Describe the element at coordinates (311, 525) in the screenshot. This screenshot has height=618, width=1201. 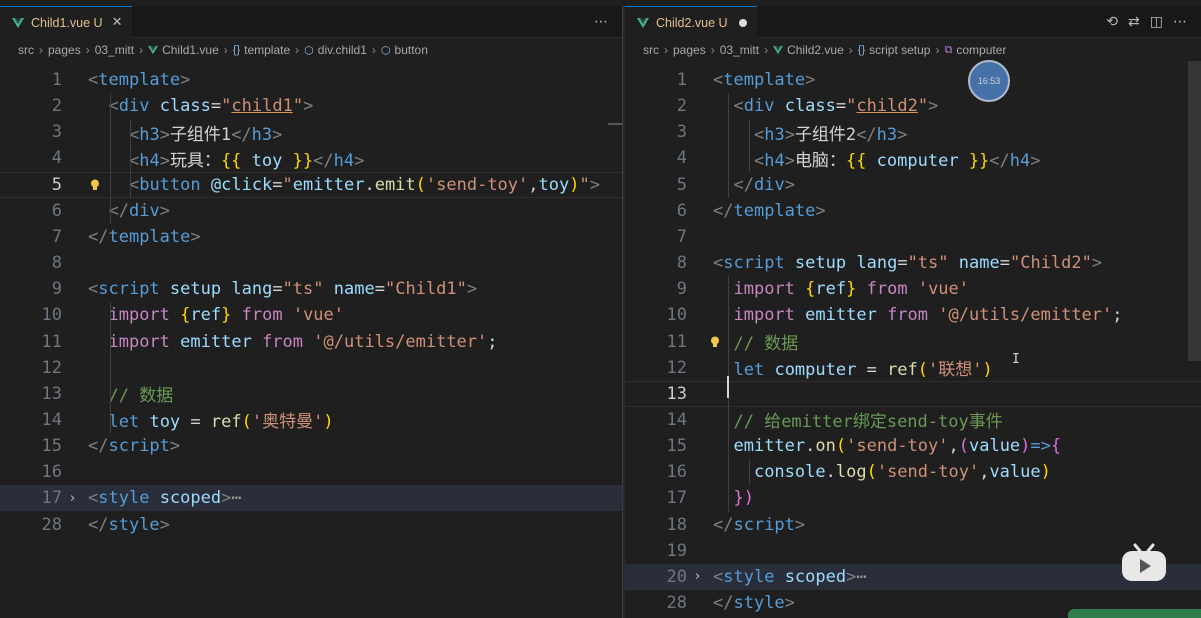
I see `code-line: 28 </style>` at that location.